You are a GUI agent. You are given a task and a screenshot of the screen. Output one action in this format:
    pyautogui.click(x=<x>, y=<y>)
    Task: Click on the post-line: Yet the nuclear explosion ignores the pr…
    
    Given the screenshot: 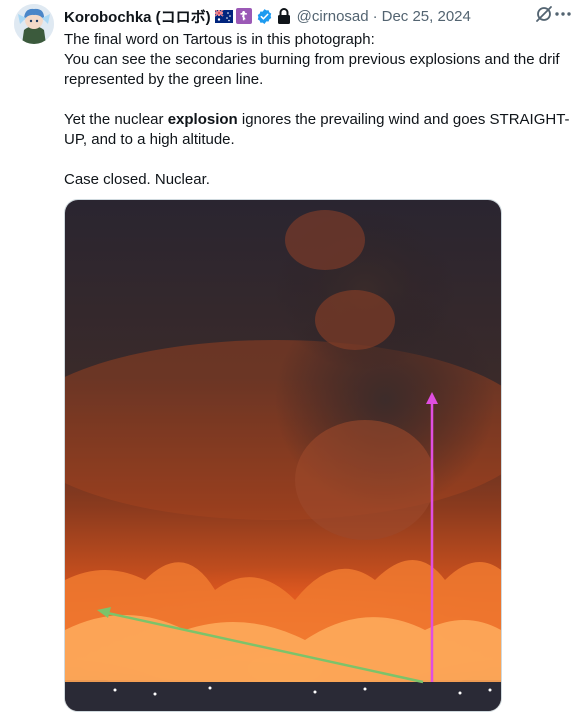 What is the action you would take?
    pyautogui.click(x=319, y=120)
    